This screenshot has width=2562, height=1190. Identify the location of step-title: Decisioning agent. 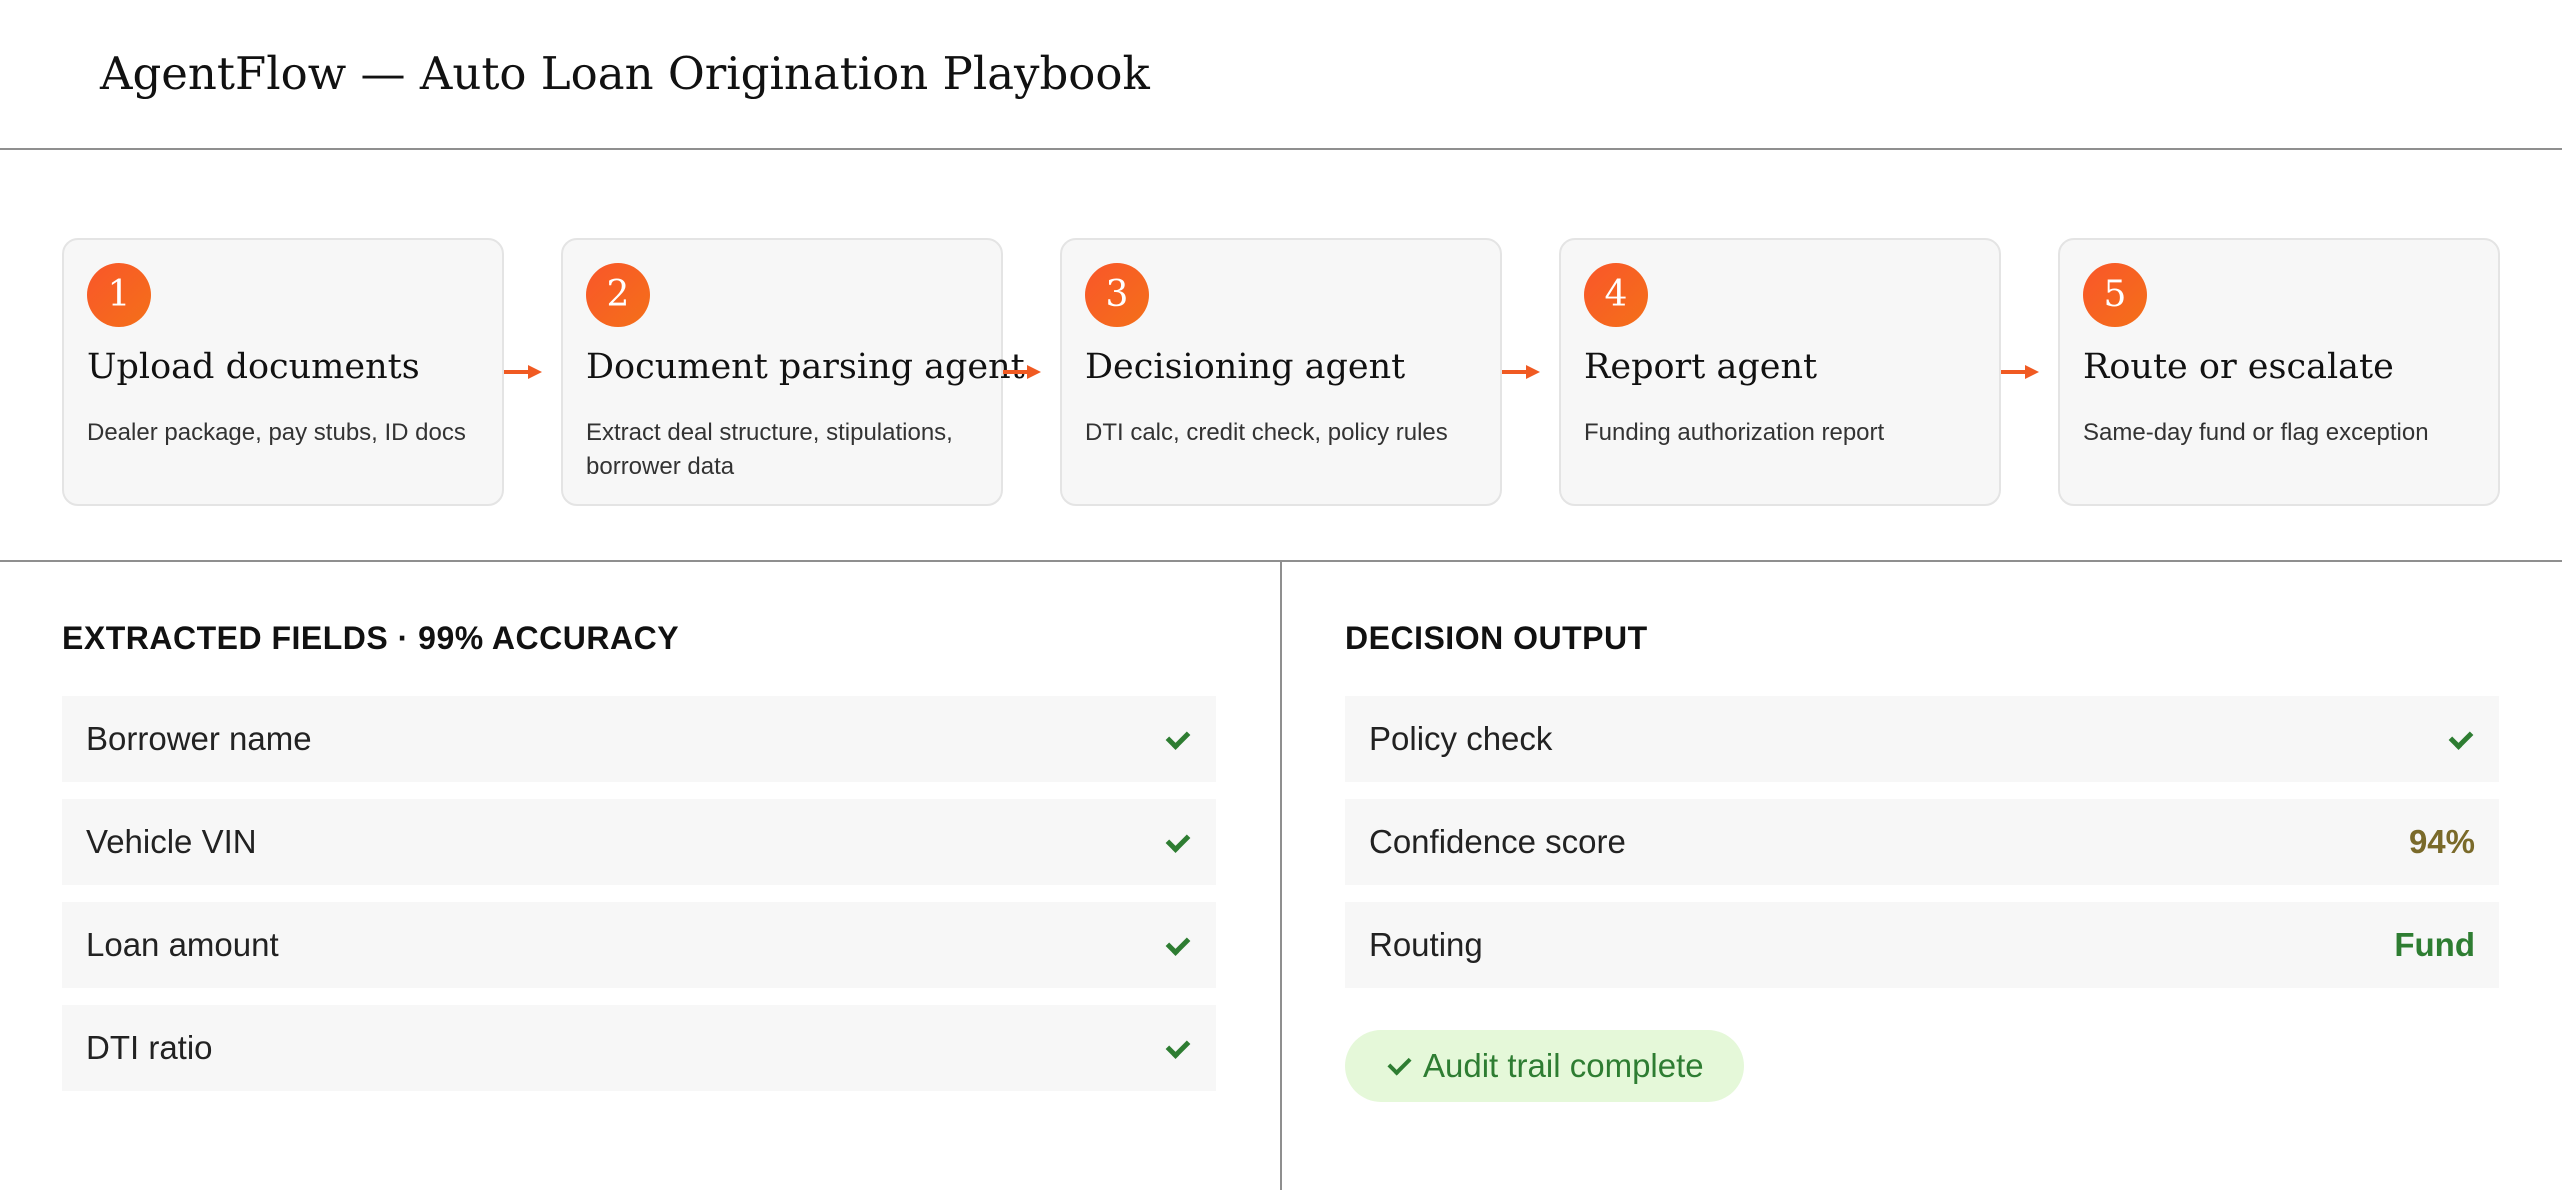
(1245, 367).